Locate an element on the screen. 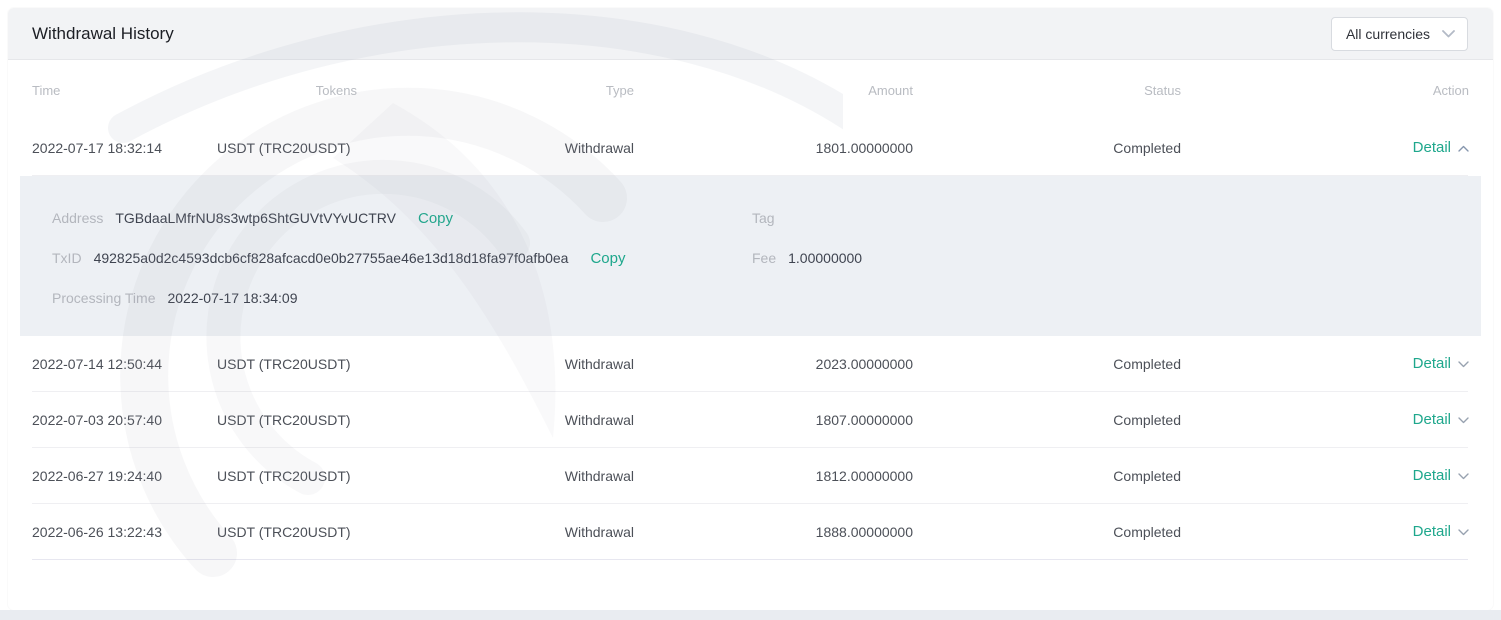  cell-time: 2022-07-17 18:32:14 is located at coordinates (97, 147).